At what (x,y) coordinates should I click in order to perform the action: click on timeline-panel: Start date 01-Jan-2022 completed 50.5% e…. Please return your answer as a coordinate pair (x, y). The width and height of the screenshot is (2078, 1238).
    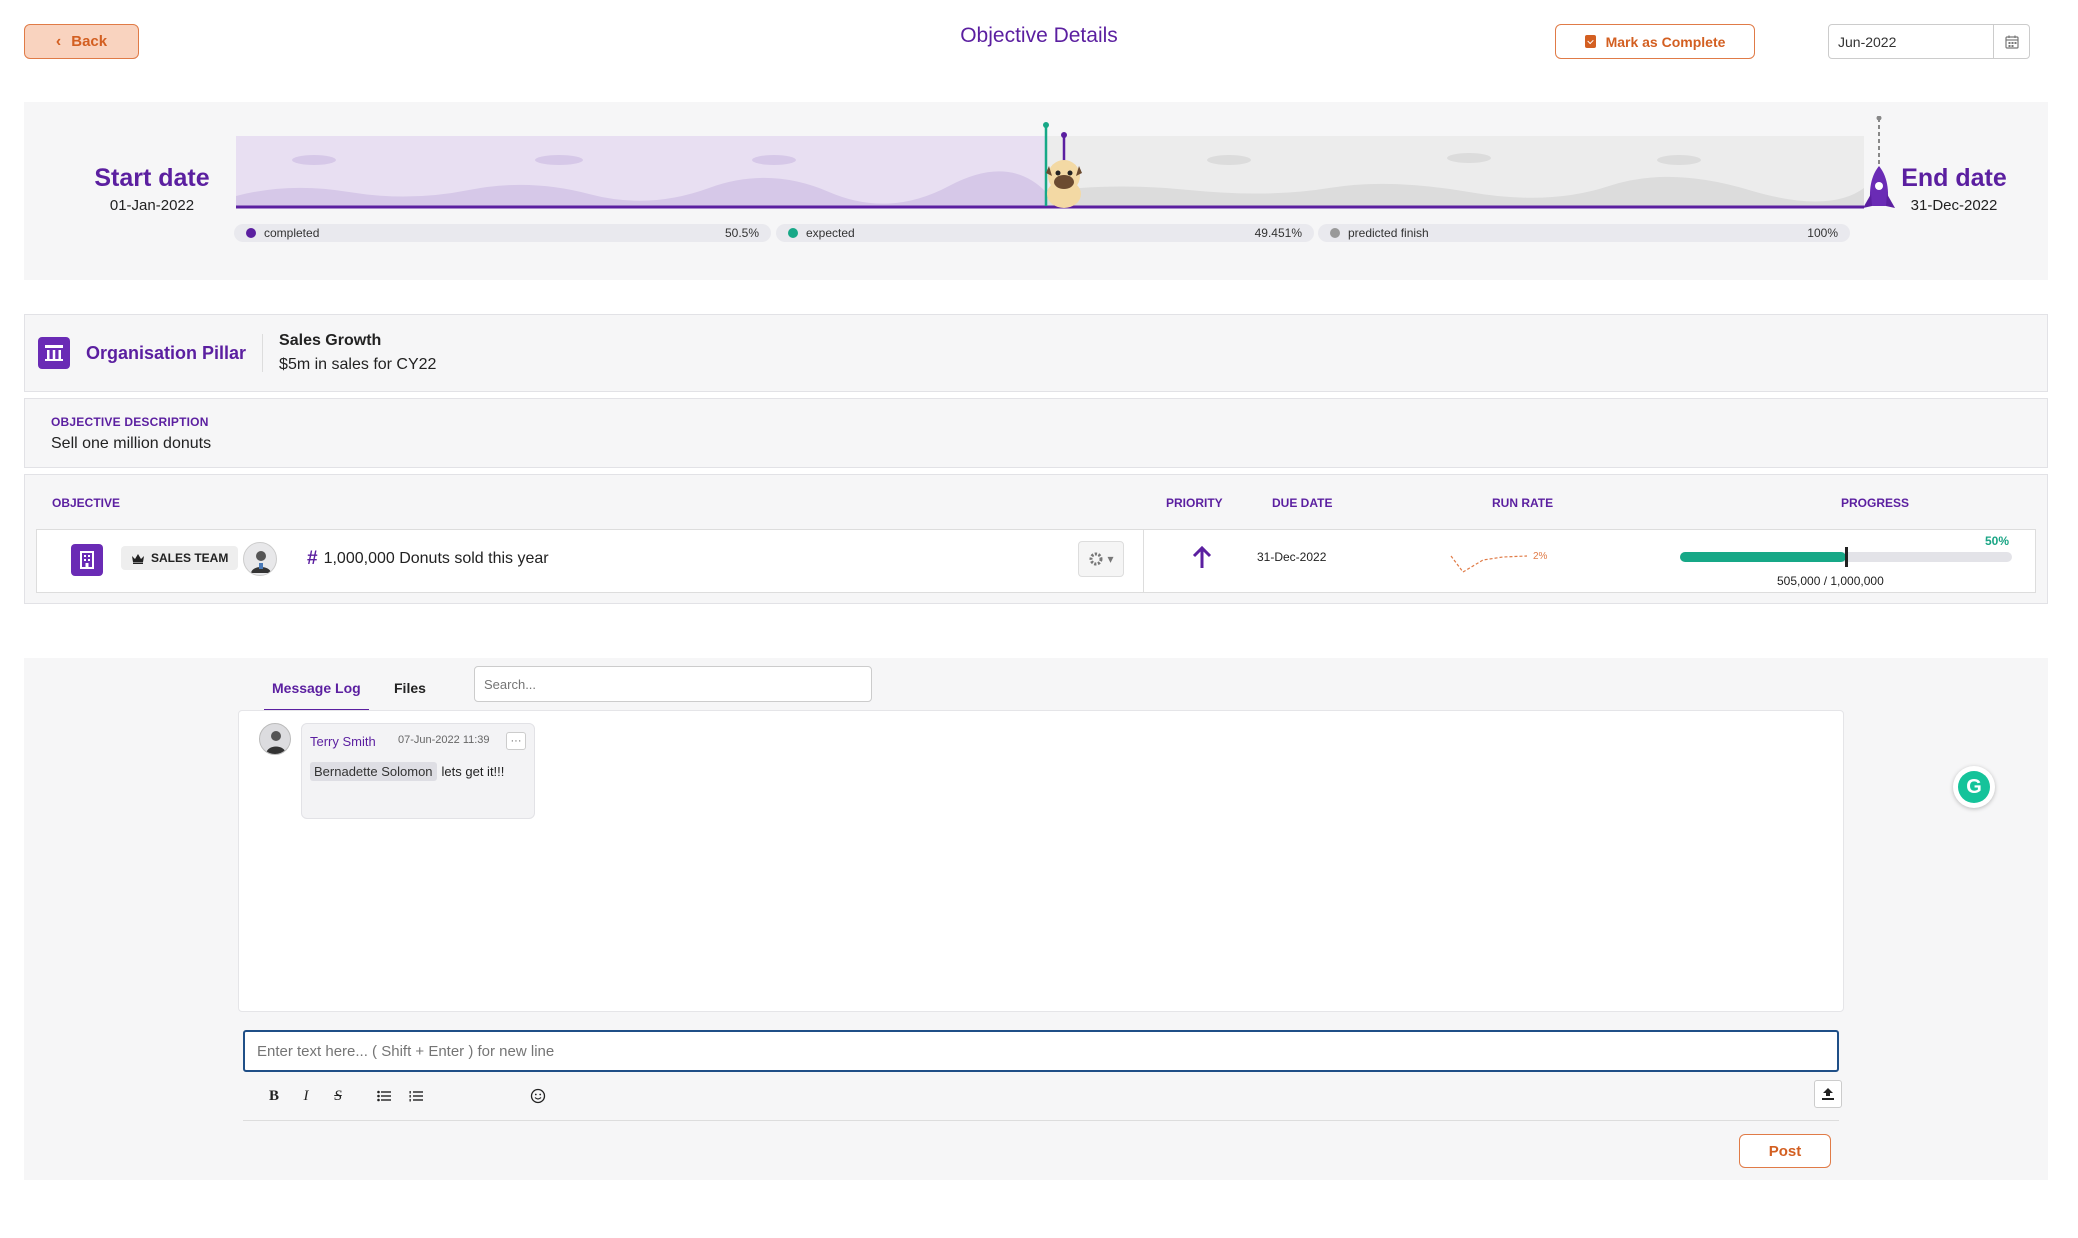
    Looking at the image, I should click on (1036, 191).